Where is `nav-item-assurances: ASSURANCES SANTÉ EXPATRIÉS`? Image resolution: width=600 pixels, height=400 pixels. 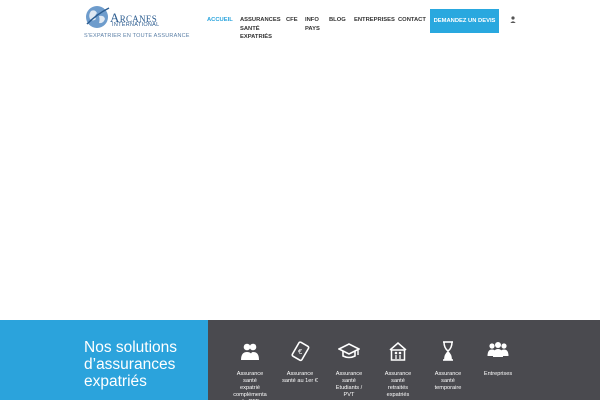
nav-item-assurances: ASSURANCES SANTÉ EXPATRIÉS is located at coordinates (260, 29).